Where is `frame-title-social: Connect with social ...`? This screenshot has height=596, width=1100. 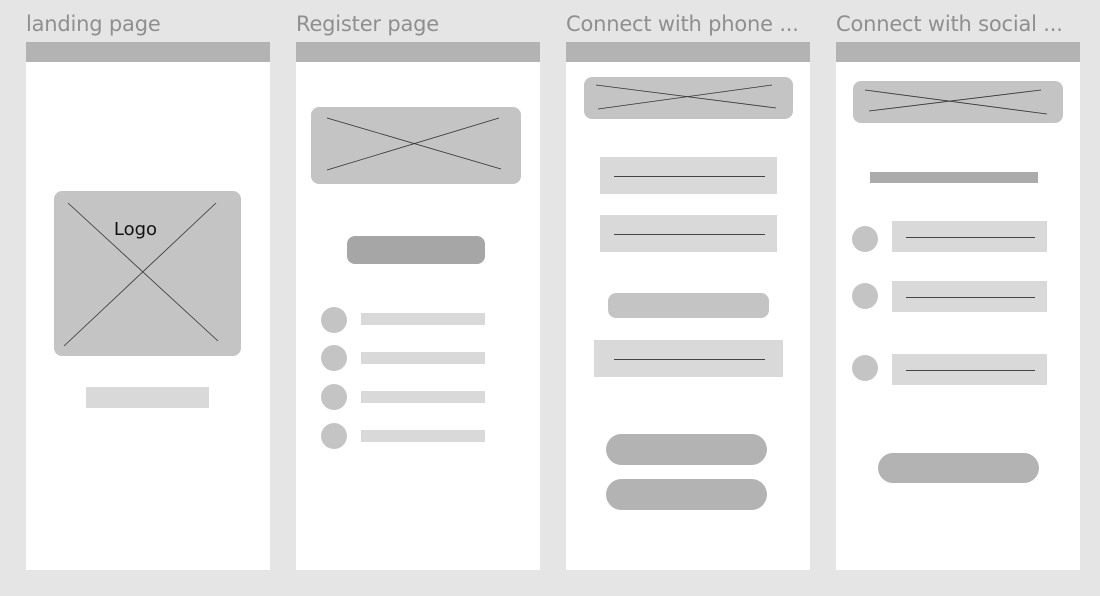
frame-title-social: Connect with social ... is located at coordinates (949, 24).